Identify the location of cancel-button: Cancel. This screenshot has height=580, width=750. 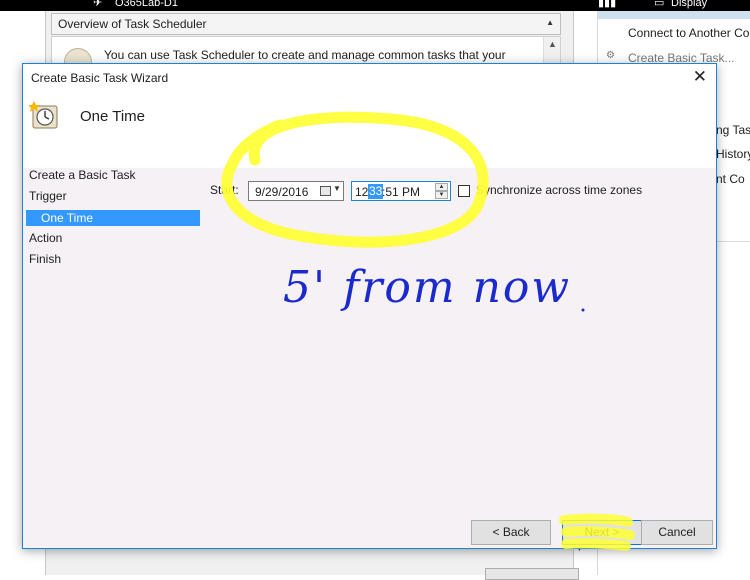
(677, 532).